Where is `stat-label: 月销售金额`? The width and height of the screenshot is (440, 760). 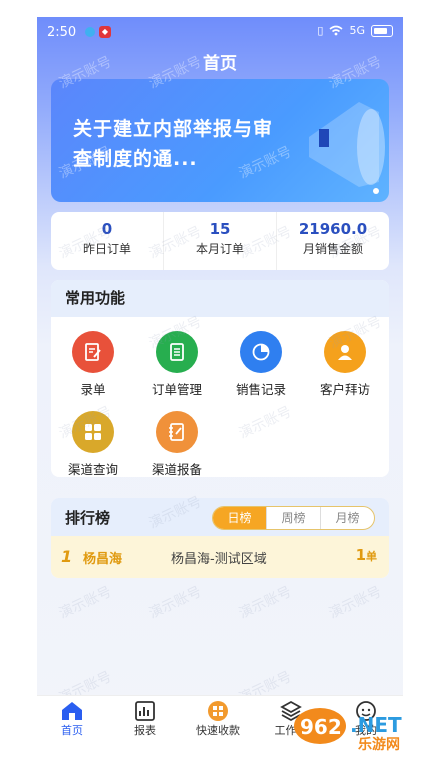
stat-label: 月销售金额 is located at coordinates (332, 249).